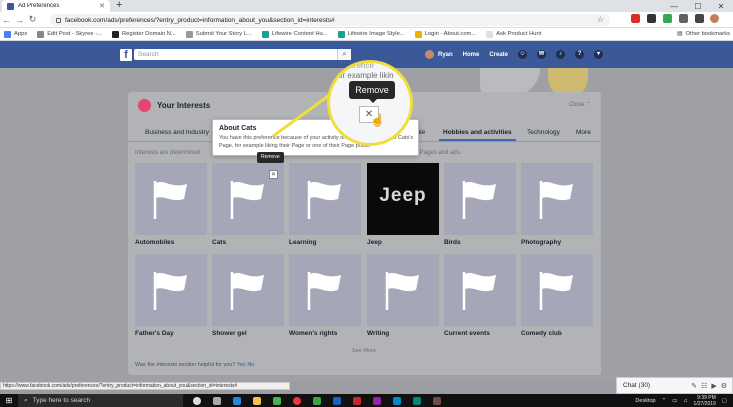 This screenshot has width=733, height=407. What do you see at coordinates (32, 19) in the screenshot?
I see `reload-icon: ↻` at bounding box center [32, 19].